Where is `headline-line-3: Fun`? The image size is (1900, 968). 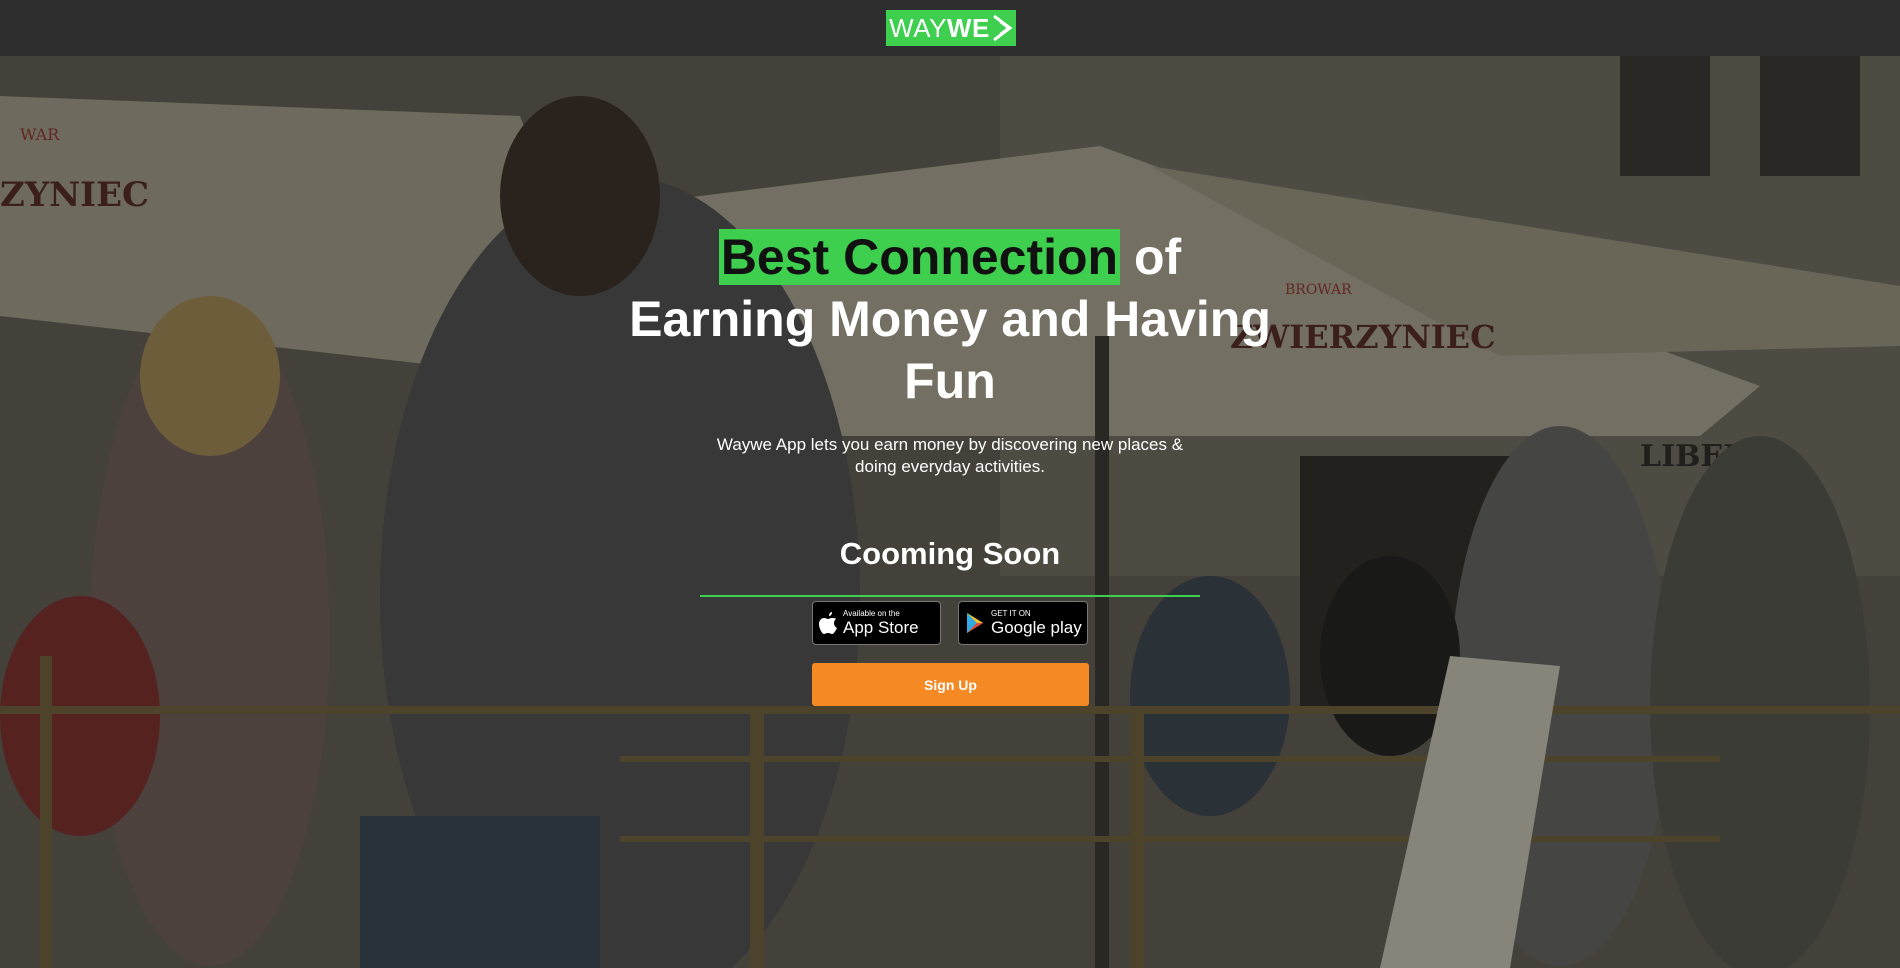 headline-line-3: Fun is located at coordinates (950, 381).